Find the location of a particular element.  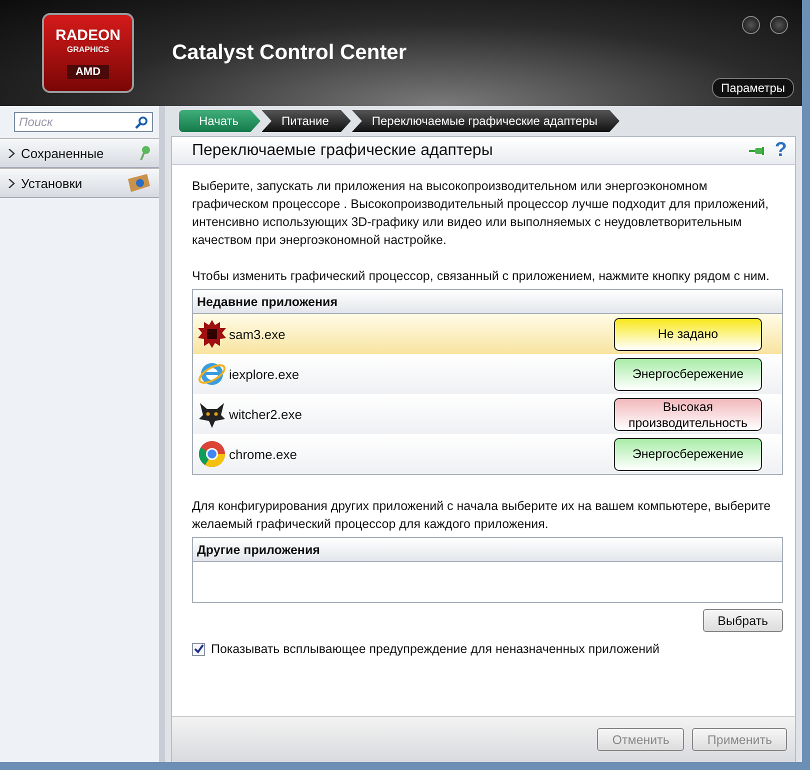

app-name: sam3.exe is located at coordinates (257, 334).